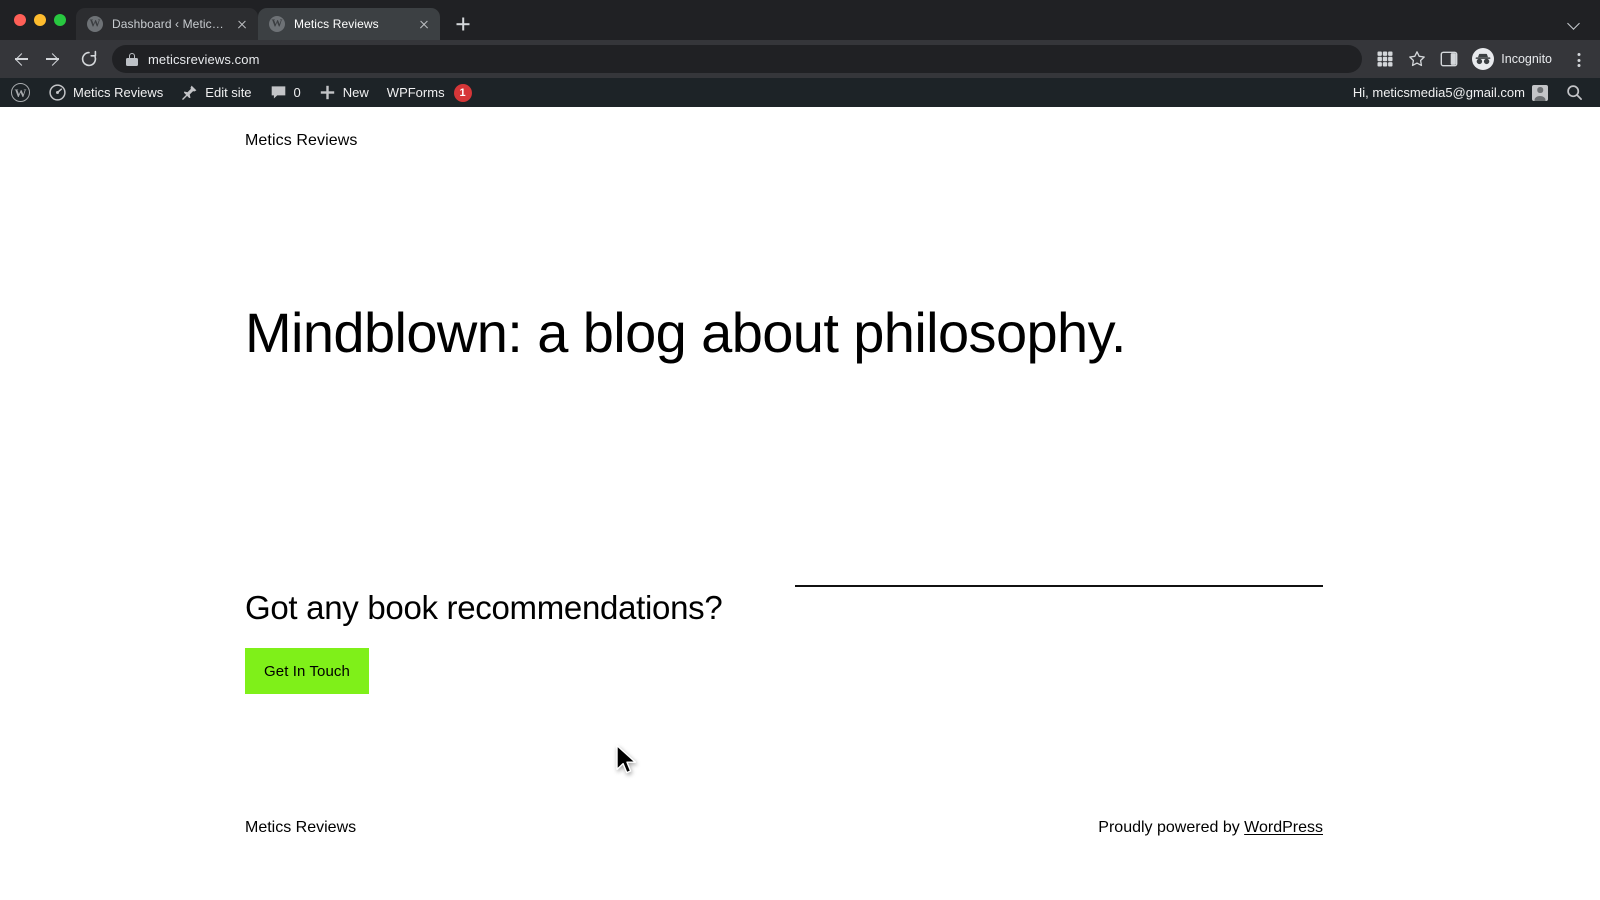 This screenshot has height=900, width=1600. Describe the element at coordinates (278, 92) in the screenshot. I see `comment-bubble-icon` at that location.